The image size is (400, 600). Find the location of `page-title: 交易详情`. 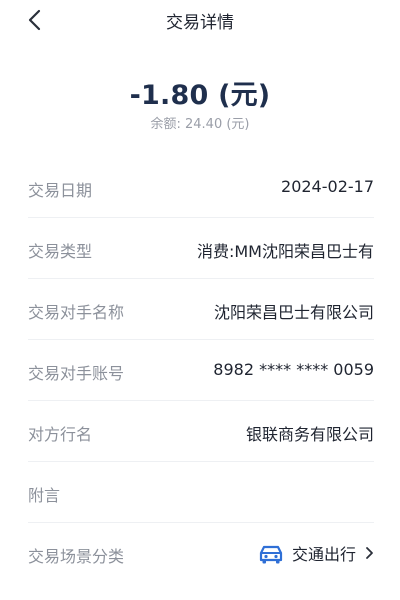

page-title: 交易详情 is located at coordinates (200, 23).